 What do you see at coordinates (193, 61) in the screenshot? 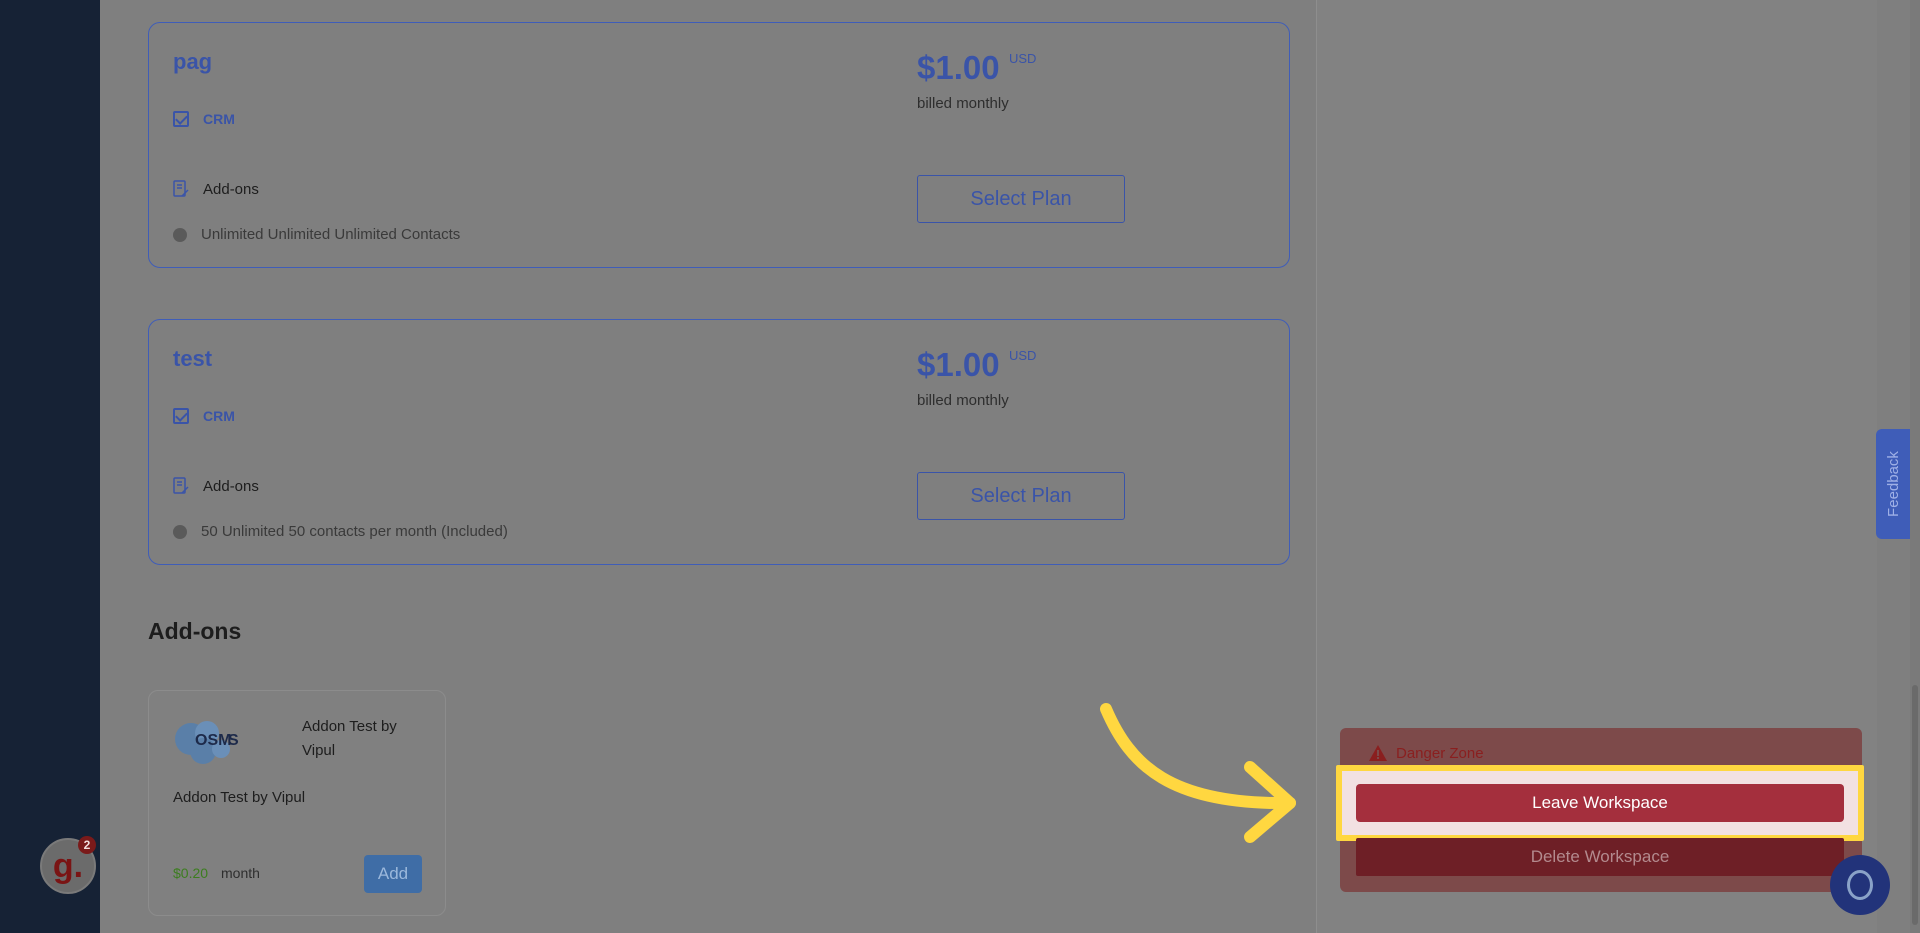
I see `plan-name: pag` at bounding box center [193, 61].